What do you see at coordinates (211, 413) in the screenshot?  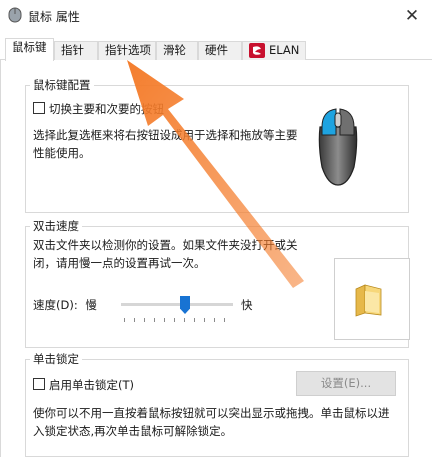 I see `description-line: 使你可以不用一直按着鼠标按钮就可以突出显示或拖拽。单击鼠标以进` at bounding box center [211, 413].